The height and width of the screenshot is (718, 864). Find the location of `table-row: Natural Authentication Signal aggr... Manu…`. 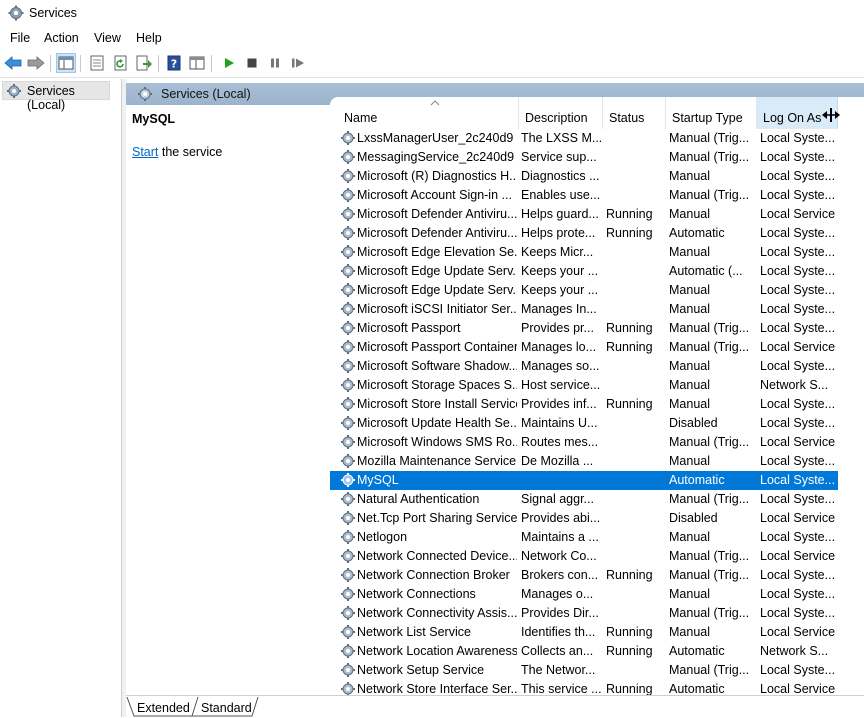

table-row: Natural Authentication Signal aggr... Manu… is located at coordinates (584, 499).